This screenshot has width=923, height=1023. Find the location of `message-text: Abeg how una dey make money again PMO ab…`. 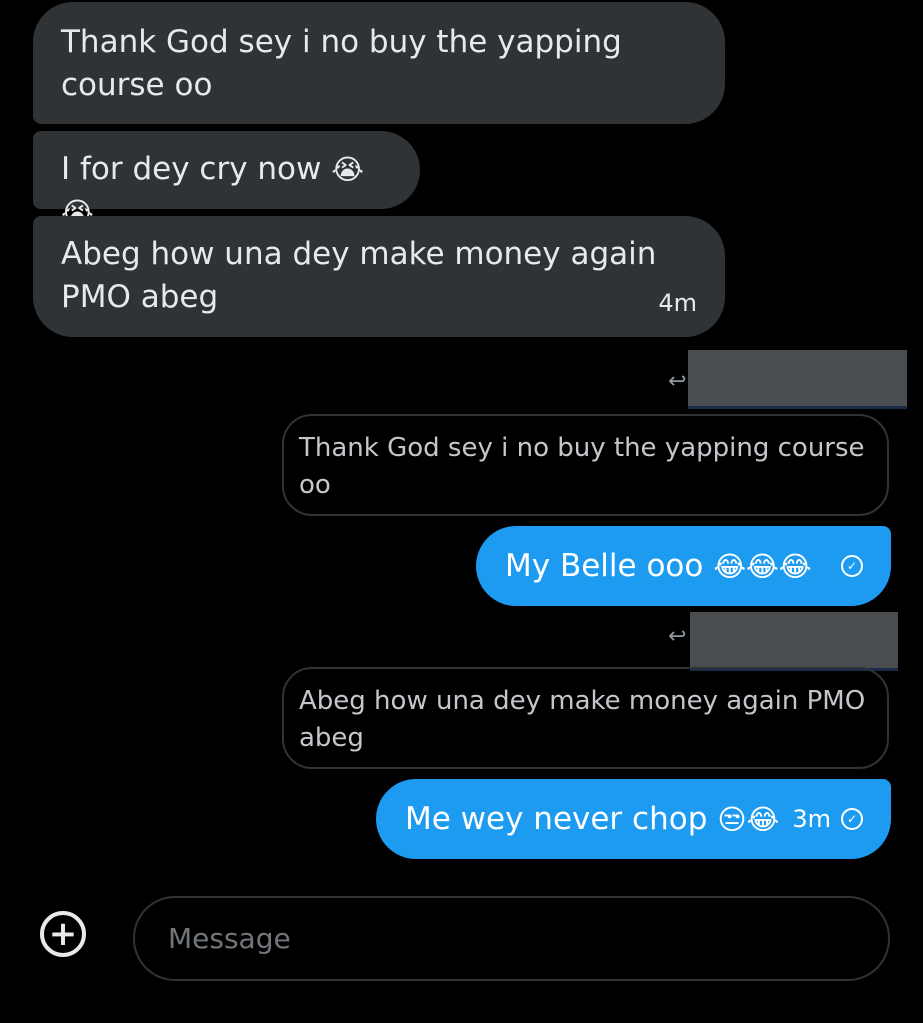

message-text: Abeg how una dey make money again PMO ab… is located at coordinates (359, 275).